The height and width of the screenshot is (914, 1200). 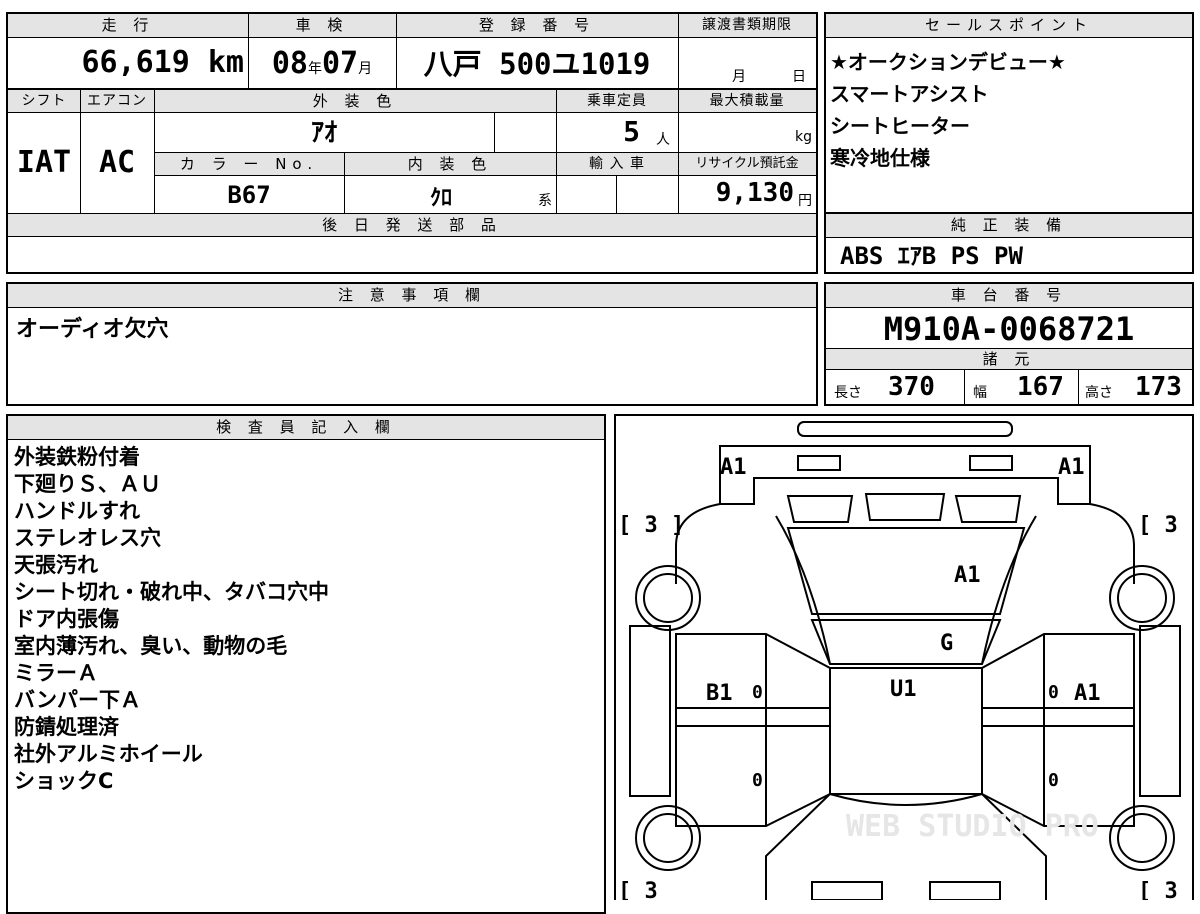 I want to click on registration-header: 登 録 番 号, so click(x=537, y=26).